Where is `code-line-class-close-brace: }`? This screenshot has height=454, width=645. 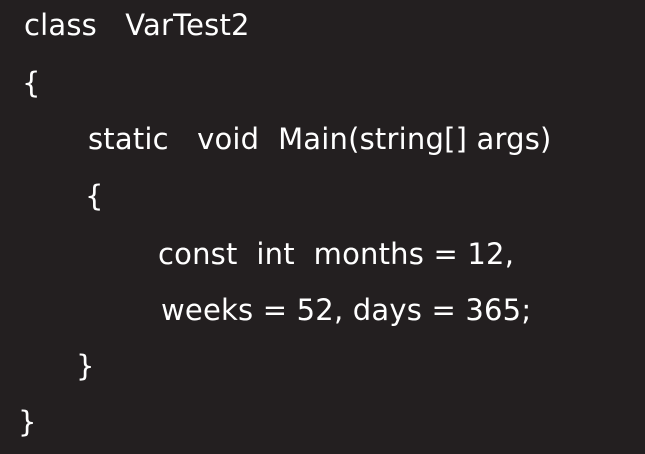
code-line-class-close-brace: } is located at coordinates (27, 422).